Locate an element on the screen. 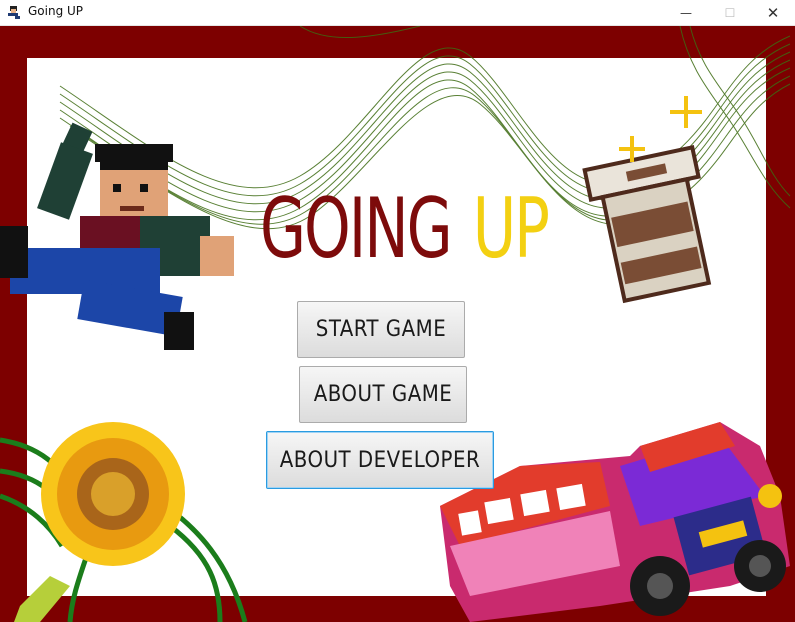  close-button: ✕ is located at coordinates (773, 12).